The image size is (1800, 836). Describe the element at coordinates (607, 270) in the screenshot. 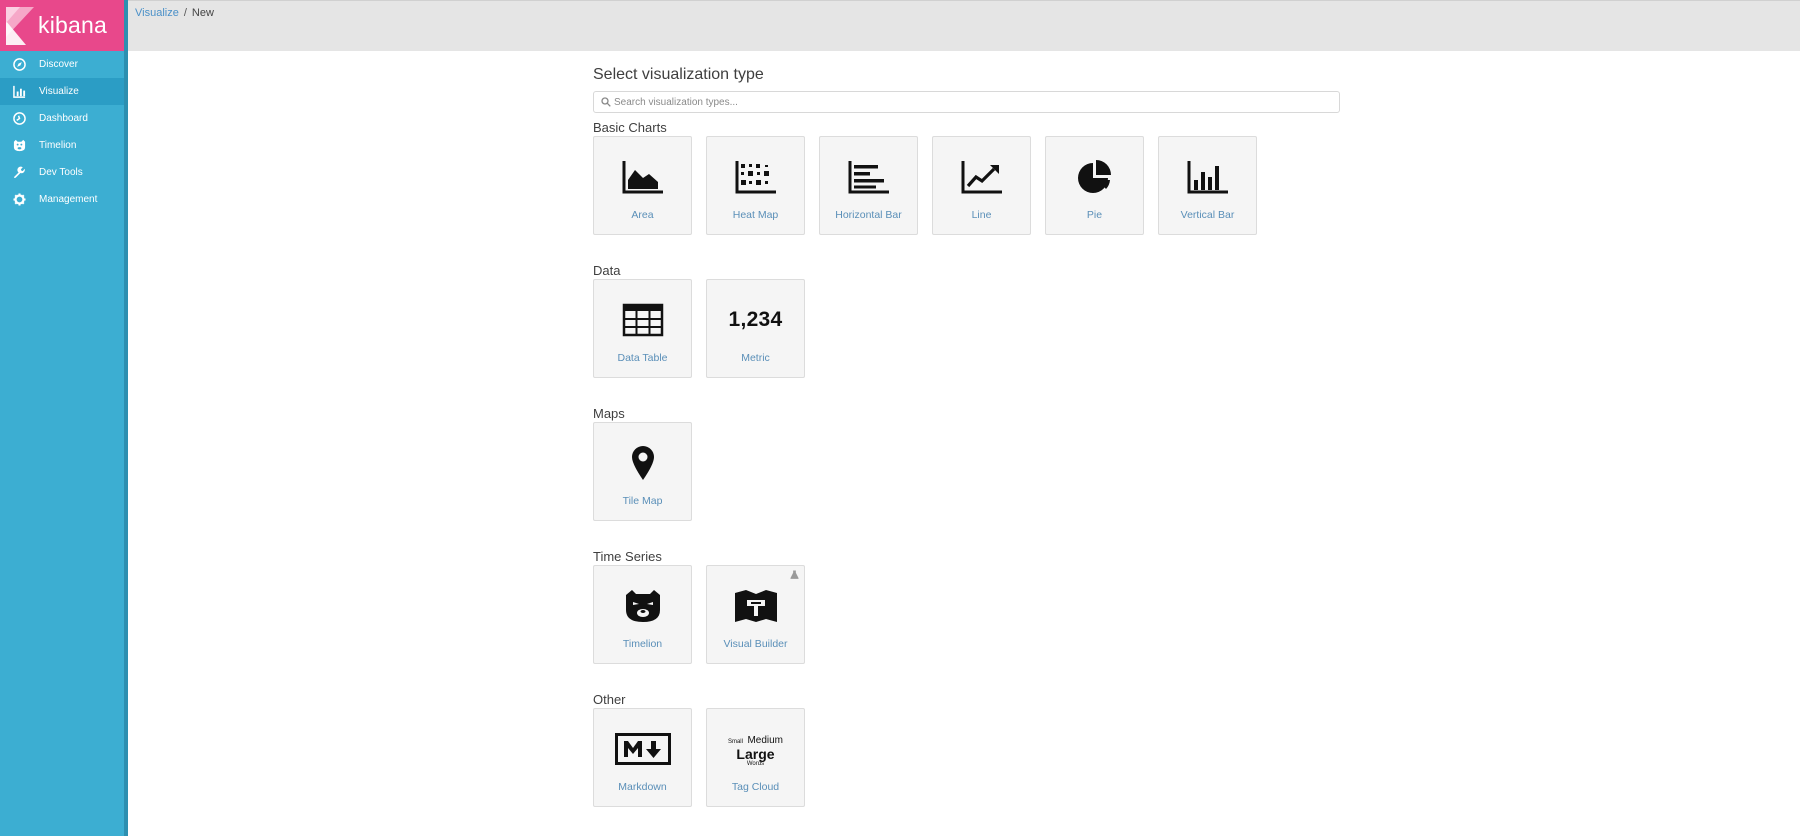

I see `section-title: Data` at that location.